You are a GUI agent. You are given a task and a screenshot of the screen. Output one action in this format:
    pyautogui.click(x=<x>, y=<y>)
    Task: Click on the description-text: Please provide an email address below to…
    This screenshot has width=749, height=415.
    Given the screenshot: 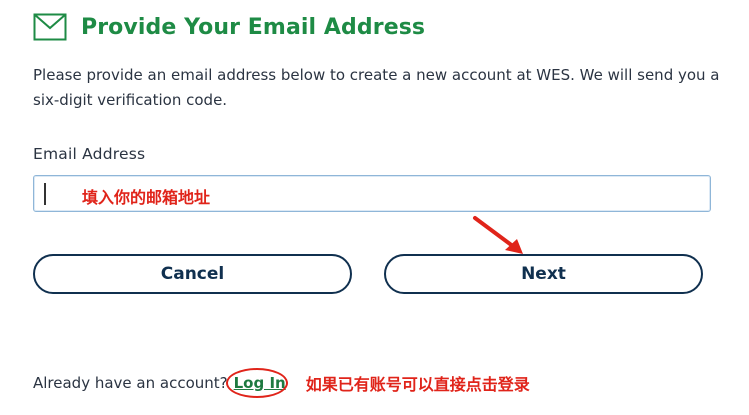 What is the action you would take?
    pyautogui.click(x=376, y=87)
    